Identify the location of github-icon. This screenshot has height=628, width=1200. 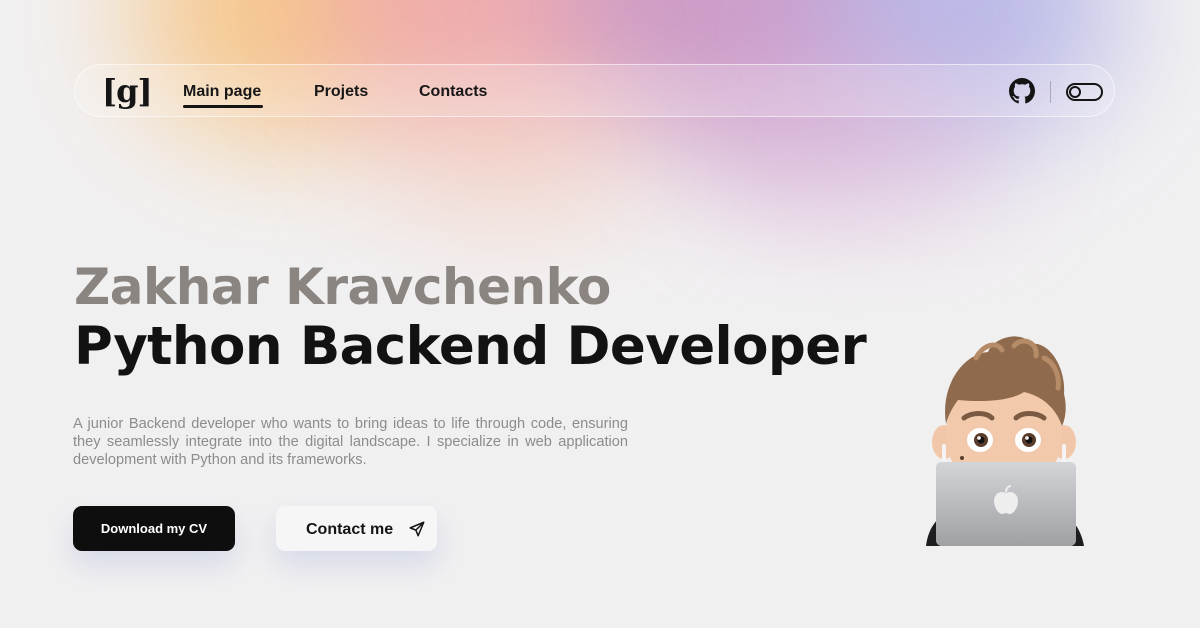
(1022, 91).